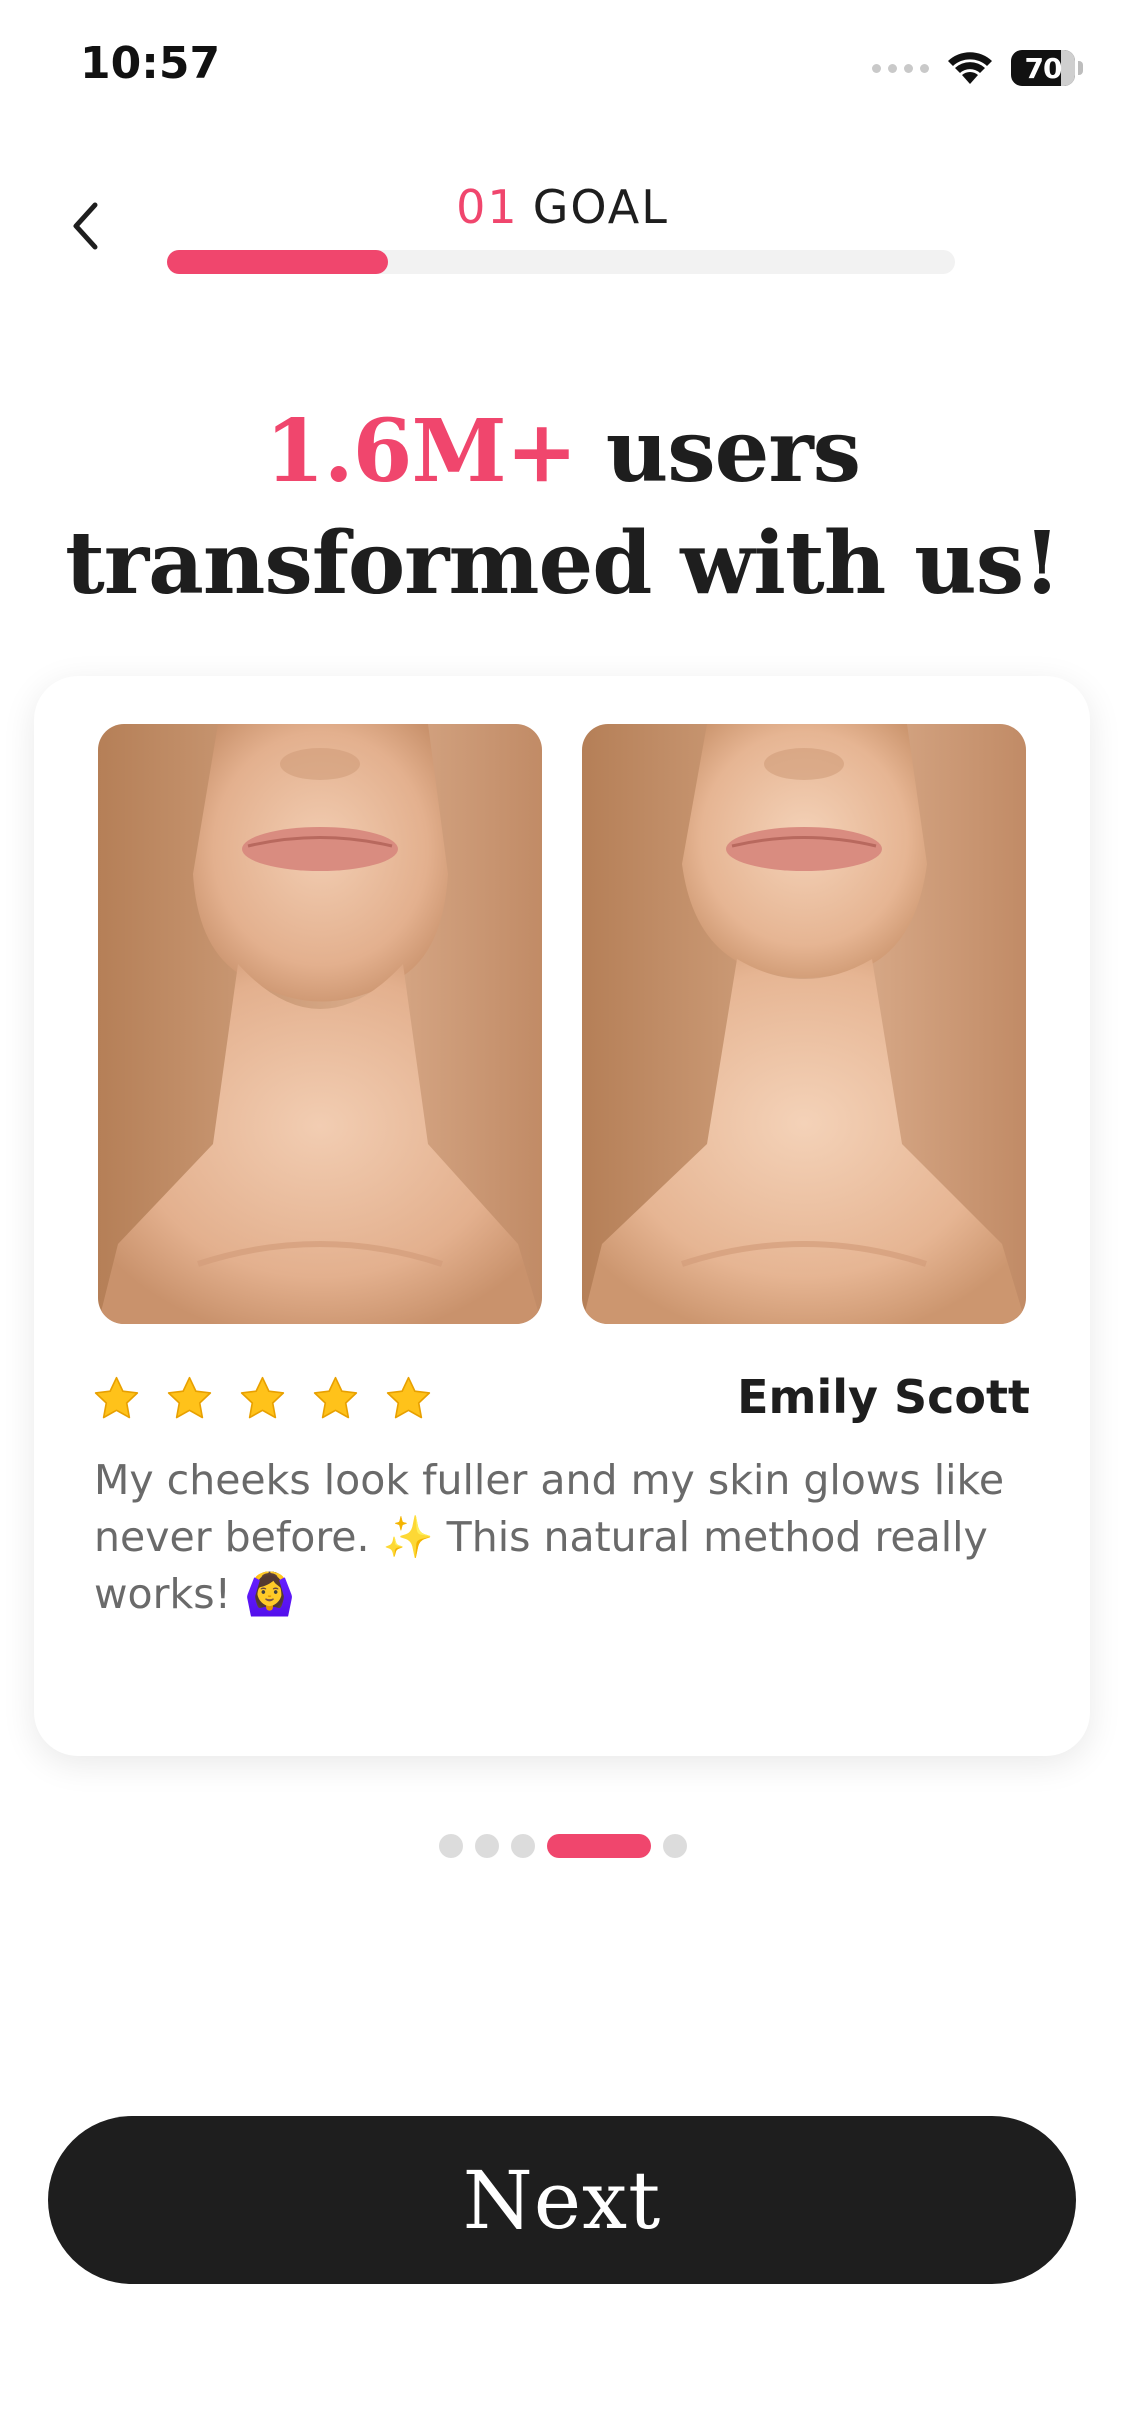  What do you see at coordinates (150, 63) in the screenshot?
I see `status-time: 10:57` at bounding box center [150, 63].